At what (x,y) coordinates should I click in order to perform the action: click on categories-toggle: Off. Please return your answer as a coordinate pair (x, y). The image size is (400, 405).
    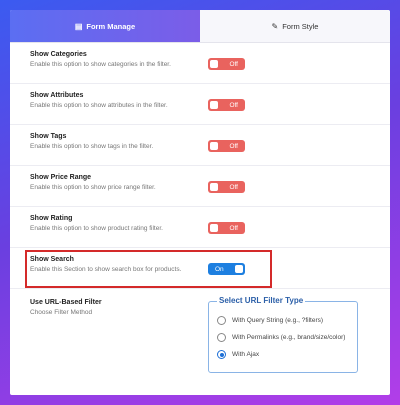
    Looking at the image, I should click on (226, 64).